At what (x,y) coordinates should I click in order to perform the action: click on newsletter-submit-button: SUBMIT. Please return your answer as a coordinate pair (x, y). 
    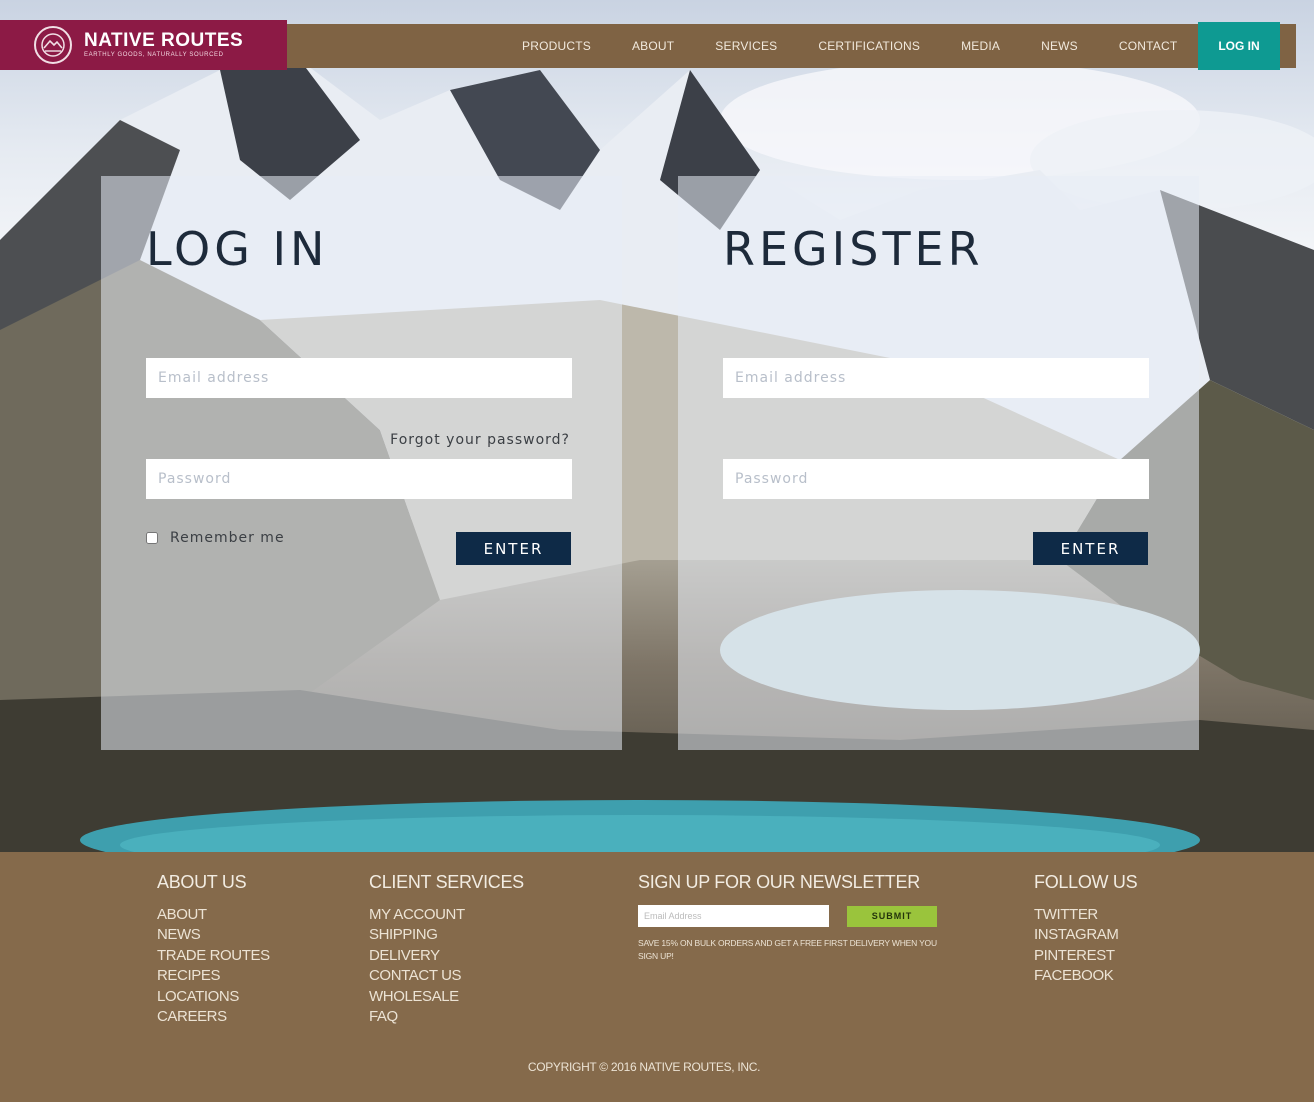
    Looking at the image, I should click on (892, 916).